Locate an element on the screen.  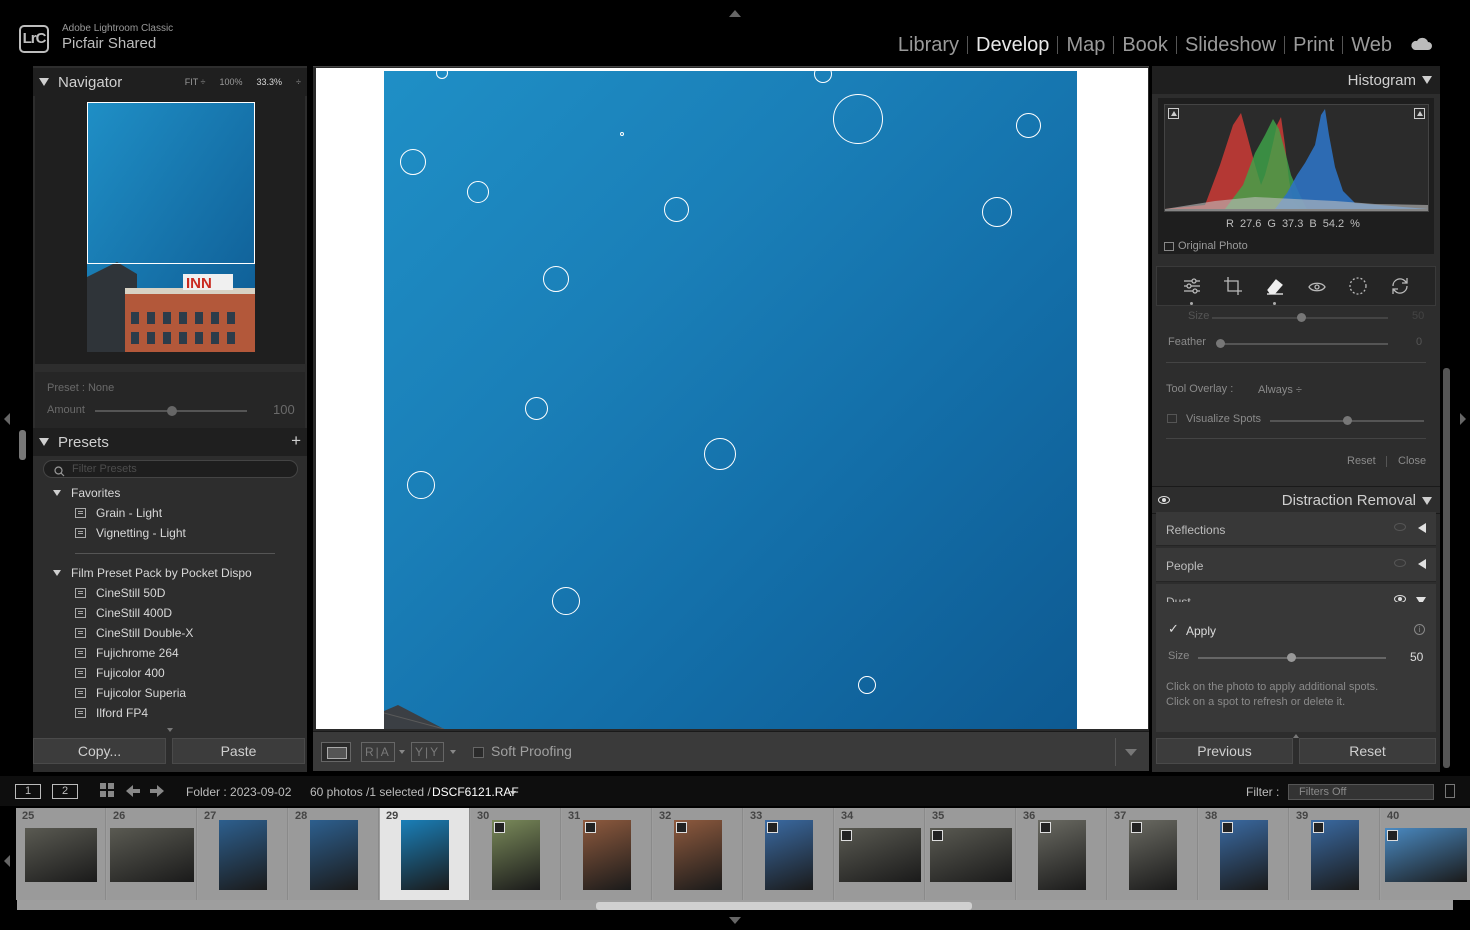
info-icon: i is located at coordinates (1419, 629).